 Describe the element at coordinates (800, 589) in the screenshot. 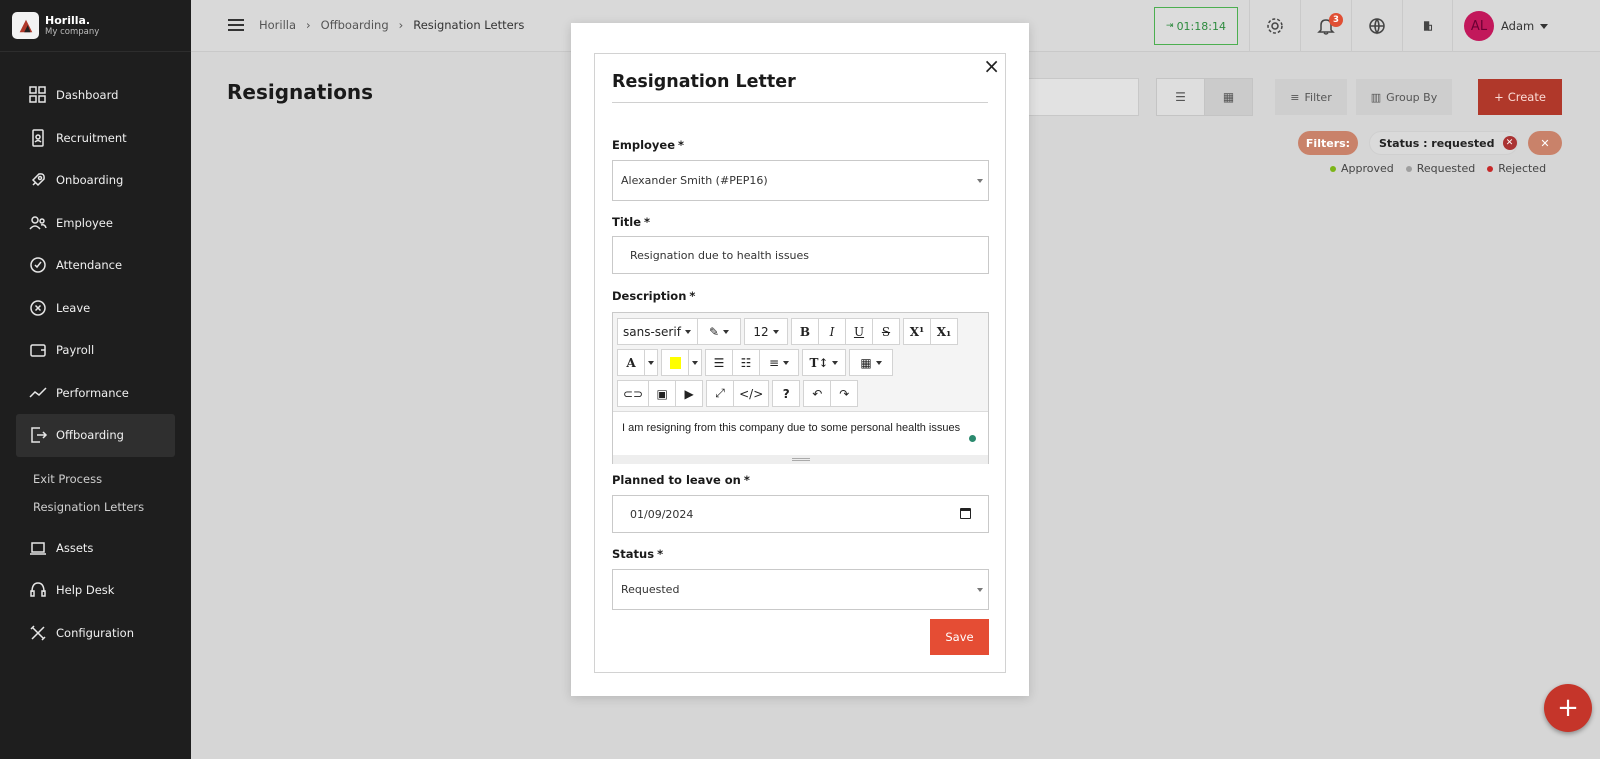

I see `status-select: Requested` at that location.